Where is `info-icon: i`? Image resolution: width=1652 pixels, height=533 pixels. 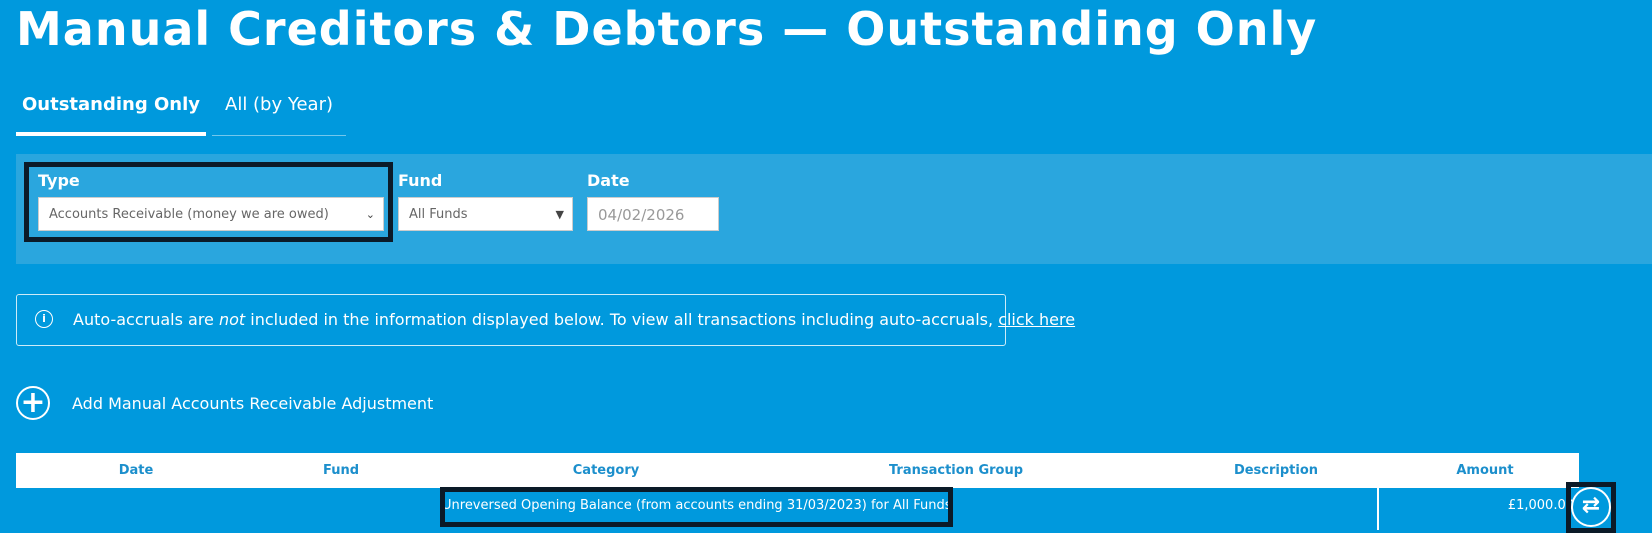 info-icon: i is located at coordinates (44, 319).